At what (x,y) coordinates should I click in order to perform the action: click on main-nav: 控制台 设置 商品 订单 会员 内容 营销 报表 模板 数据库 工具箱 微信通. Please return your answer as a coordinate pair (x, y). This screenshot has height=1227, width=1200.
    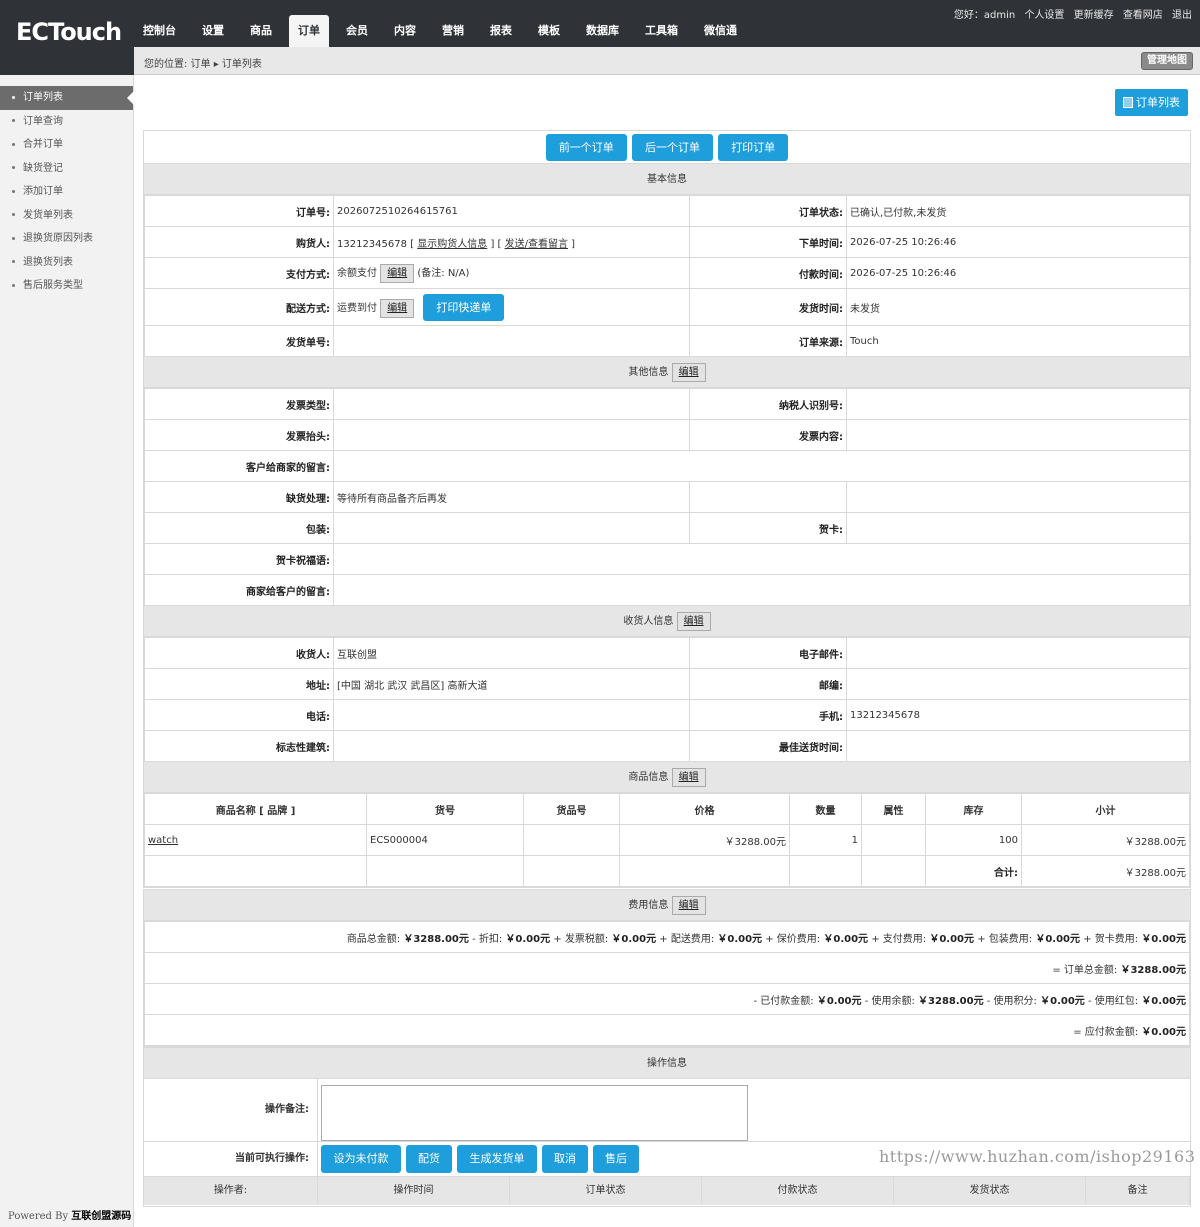
    Looking at the image, I should click on (444, 31).